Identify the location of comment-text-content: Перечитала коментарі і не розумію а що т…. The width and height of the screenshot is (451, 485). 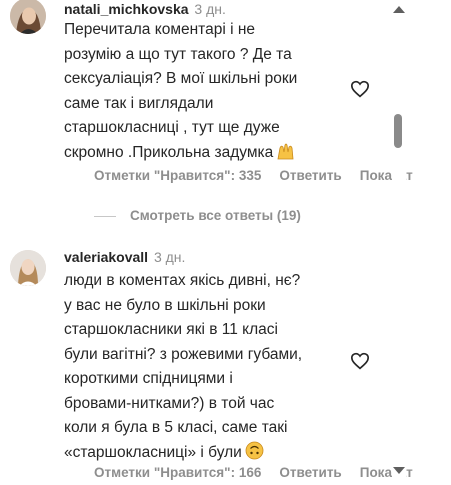
(181, 91).